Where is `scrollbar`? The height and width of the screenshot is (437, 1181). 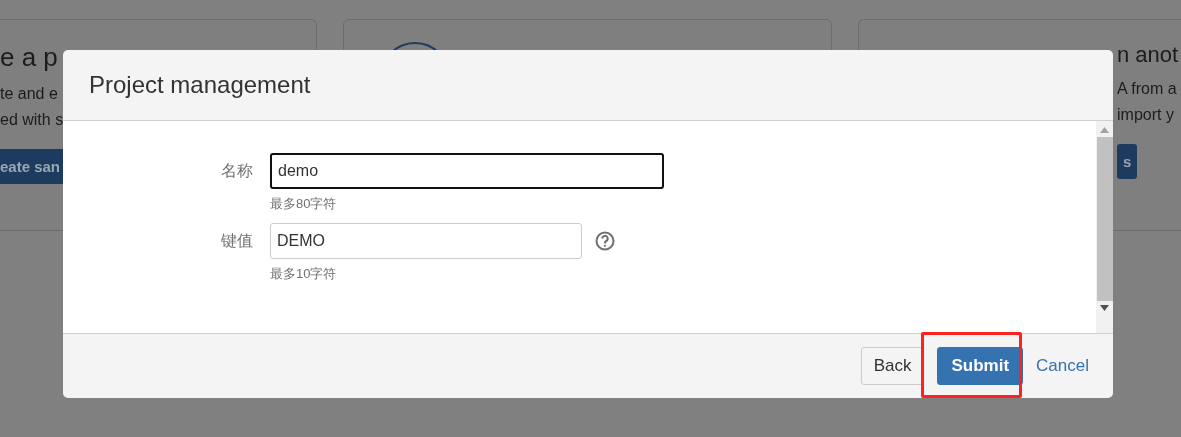 scrollbar is located at coordinates (1104, 227).